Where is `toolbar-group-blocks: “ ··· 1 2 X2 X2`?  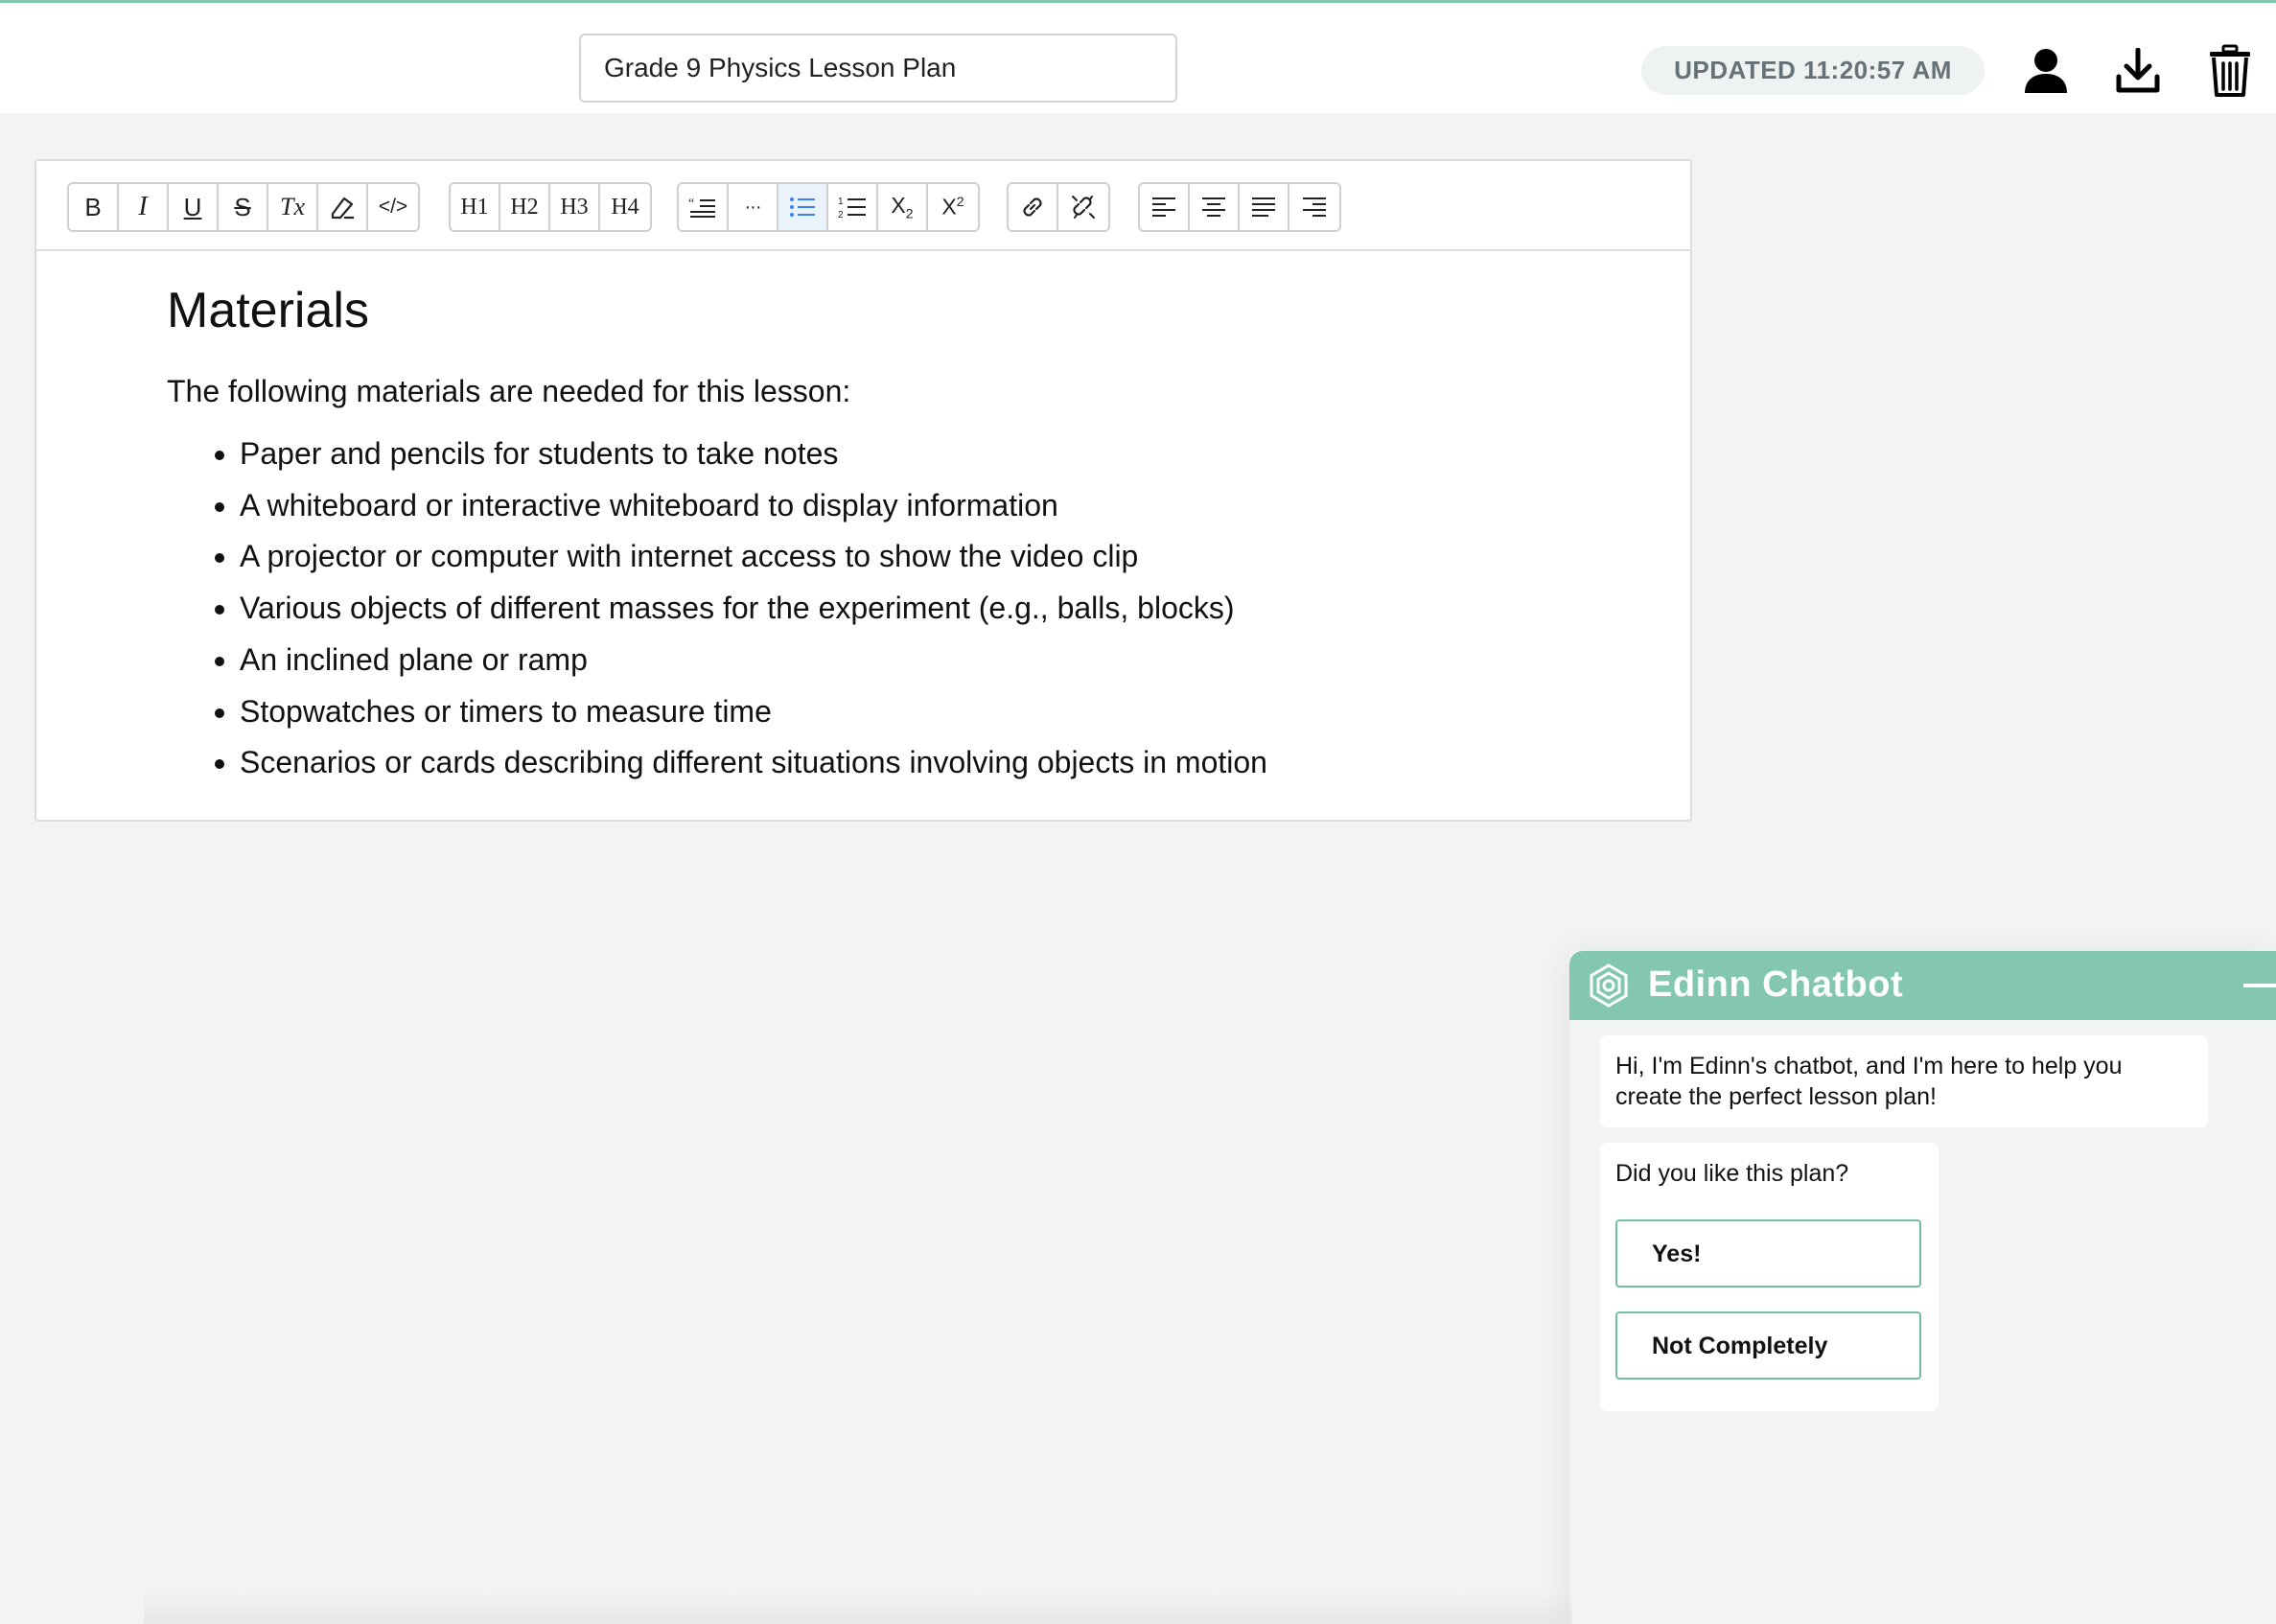
toolbar-group-blocks: “ ··· 1 2 X2 X2 is located at coordinates (828, 207).